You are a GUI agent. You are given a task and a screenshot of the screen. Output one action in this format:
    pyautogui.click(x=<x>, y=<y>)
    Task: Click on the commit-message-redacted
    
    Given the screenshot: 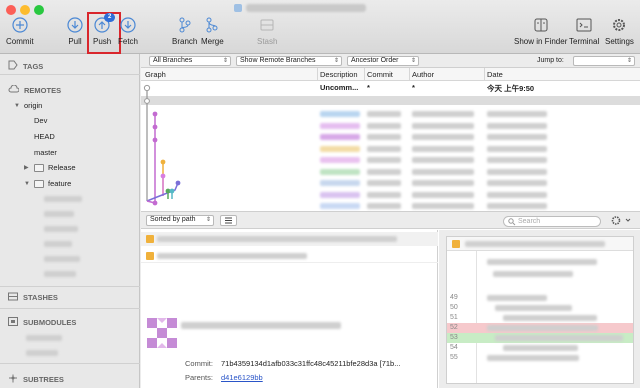 What is the action you would take?
    pyautogui.click(x=261, y=325)
    